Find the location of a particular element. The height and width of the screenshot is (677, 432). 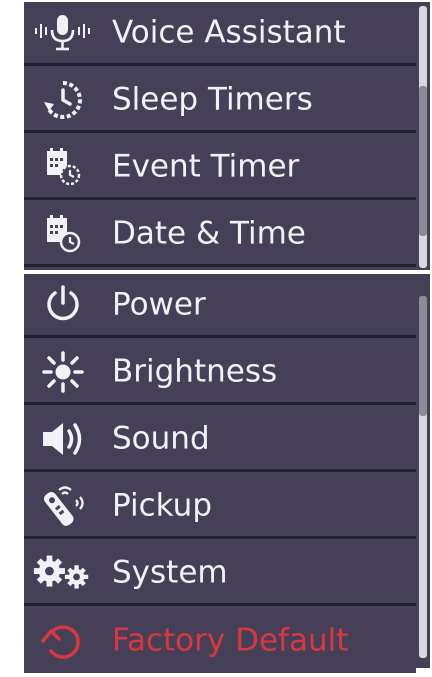

menu-item-label: Brightness is located at coordinates (195, 370).